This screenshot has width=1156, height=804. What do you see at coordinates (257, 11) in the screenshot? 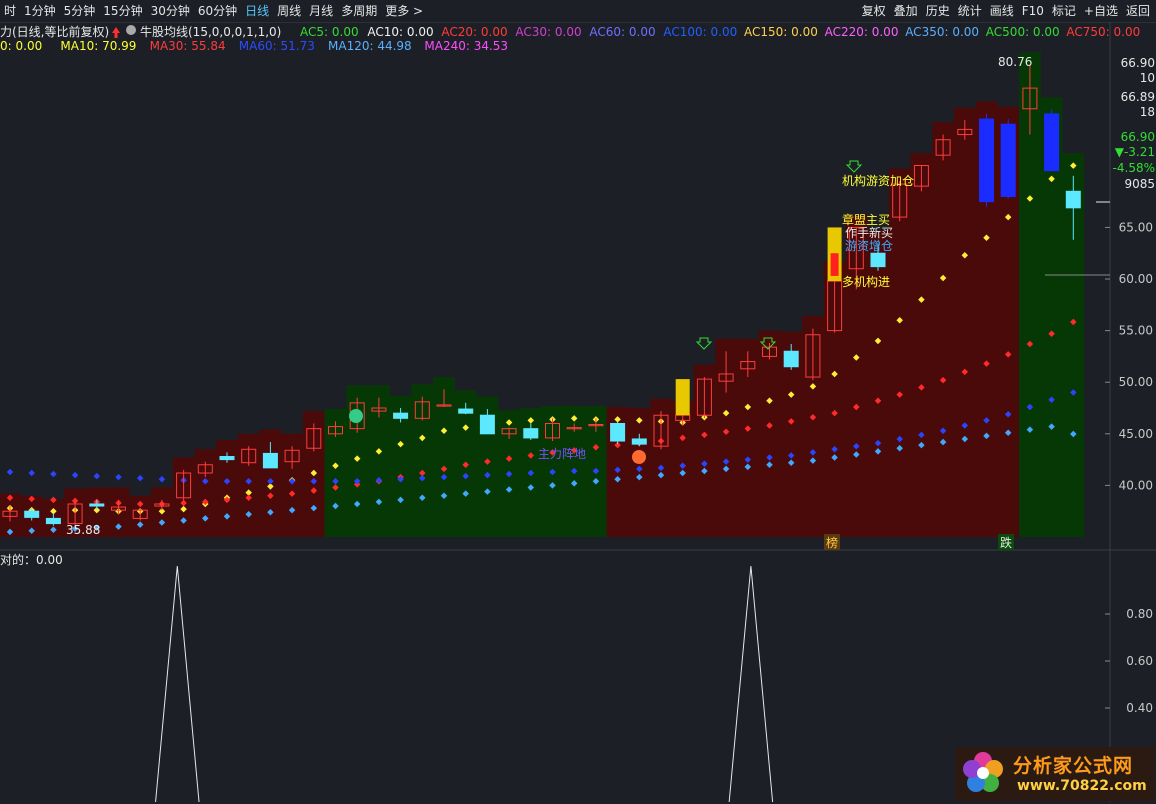
I see `period-tab-6: 日线` at bounding box center [257, 11].